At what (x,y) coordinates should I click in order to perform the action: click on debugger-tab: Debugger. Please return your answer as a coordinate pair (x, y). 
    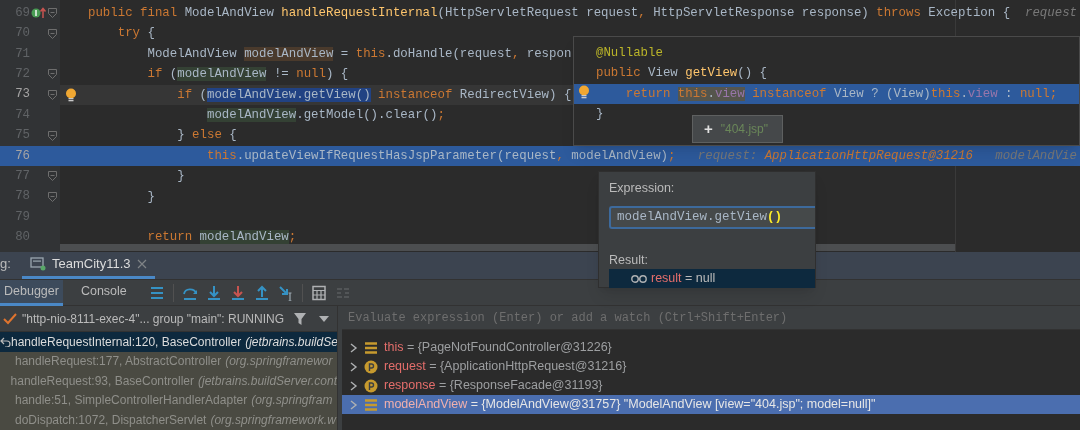
    Looking at the image, I should click on (31, 292).